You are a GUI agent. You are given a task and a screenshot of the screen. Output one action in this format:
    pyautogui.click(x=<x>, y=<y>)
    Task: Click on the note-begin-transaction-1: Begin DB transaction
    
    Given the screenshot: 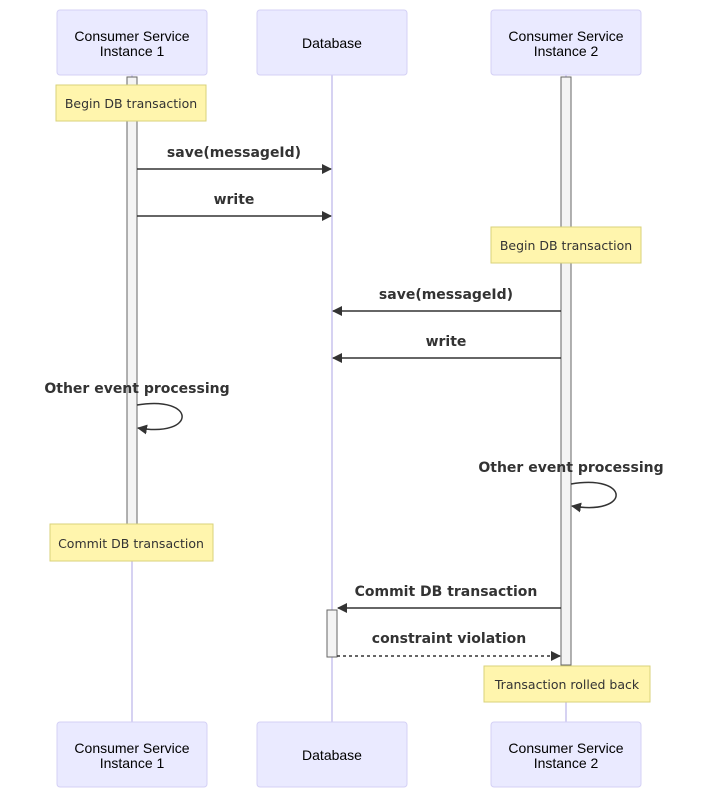 What is the action you would take?
    pyautogui.click(x=131, y=103)
    